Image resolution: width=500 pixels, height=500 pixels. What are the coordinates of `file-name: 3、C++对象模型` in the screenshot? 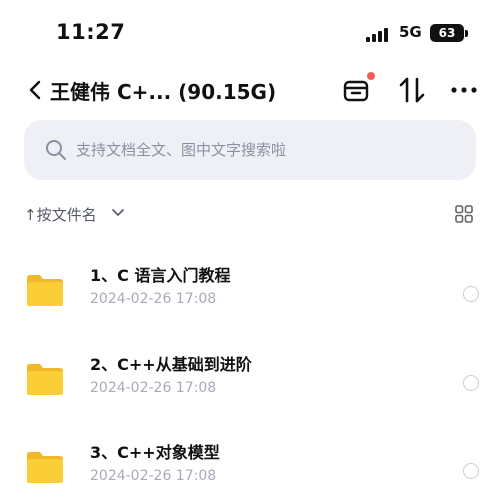 It's located at (155, 452).